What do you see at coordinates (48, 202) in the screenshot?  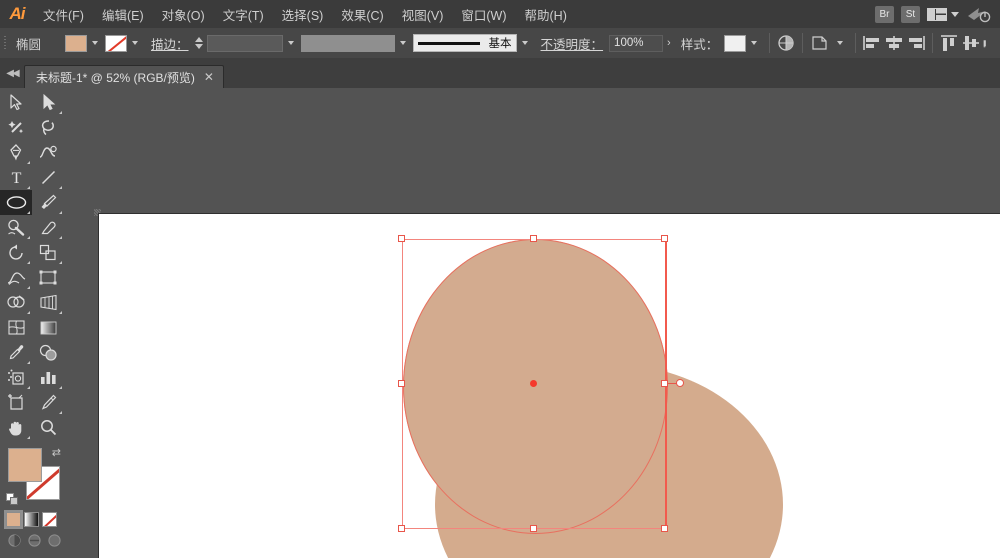 I see `paintbrush-tool` at bounding box center [48, 202].